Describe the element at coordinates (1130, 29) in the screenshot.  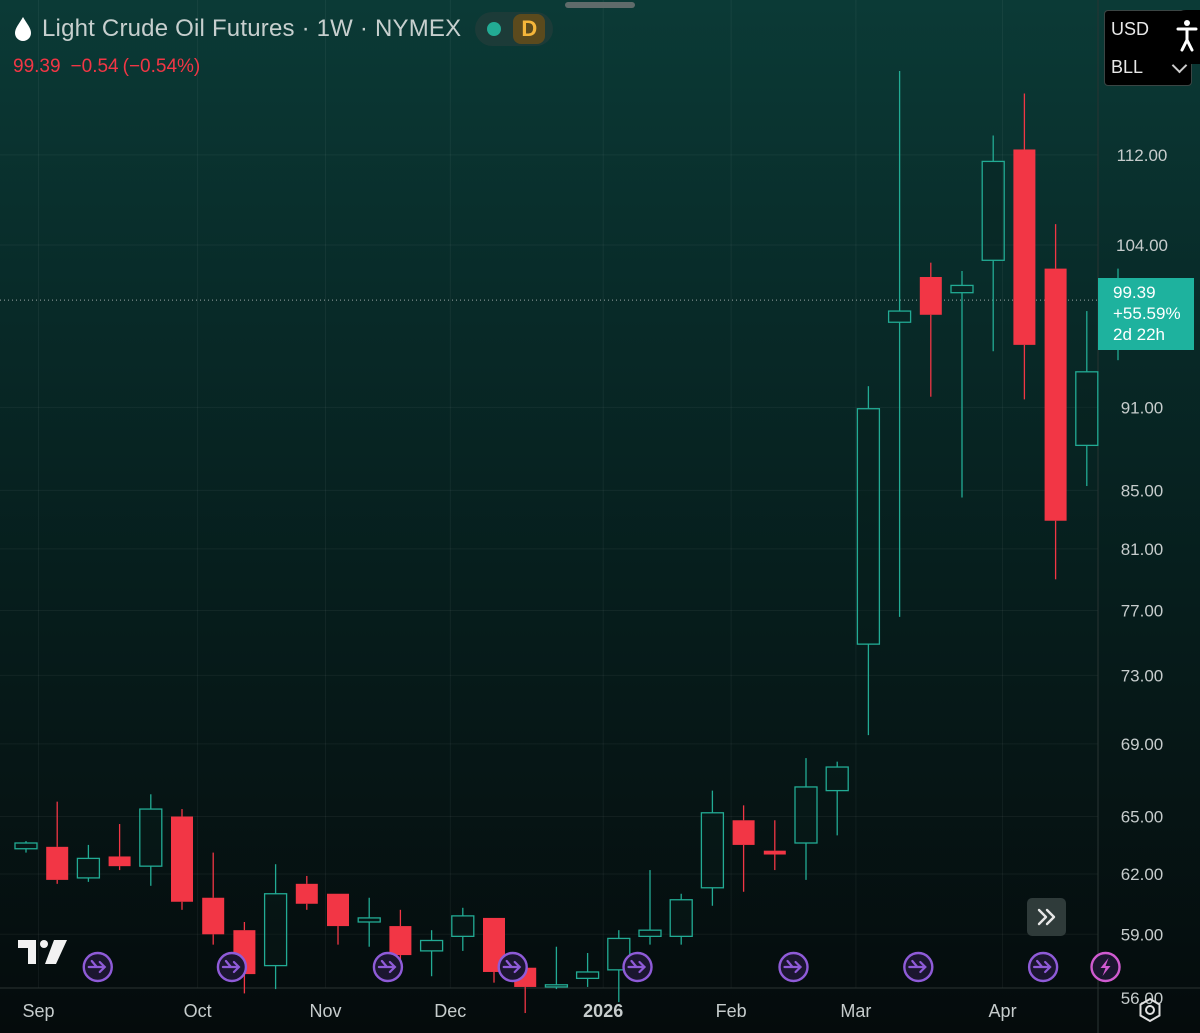
I see `currency-label: USD` at that location.